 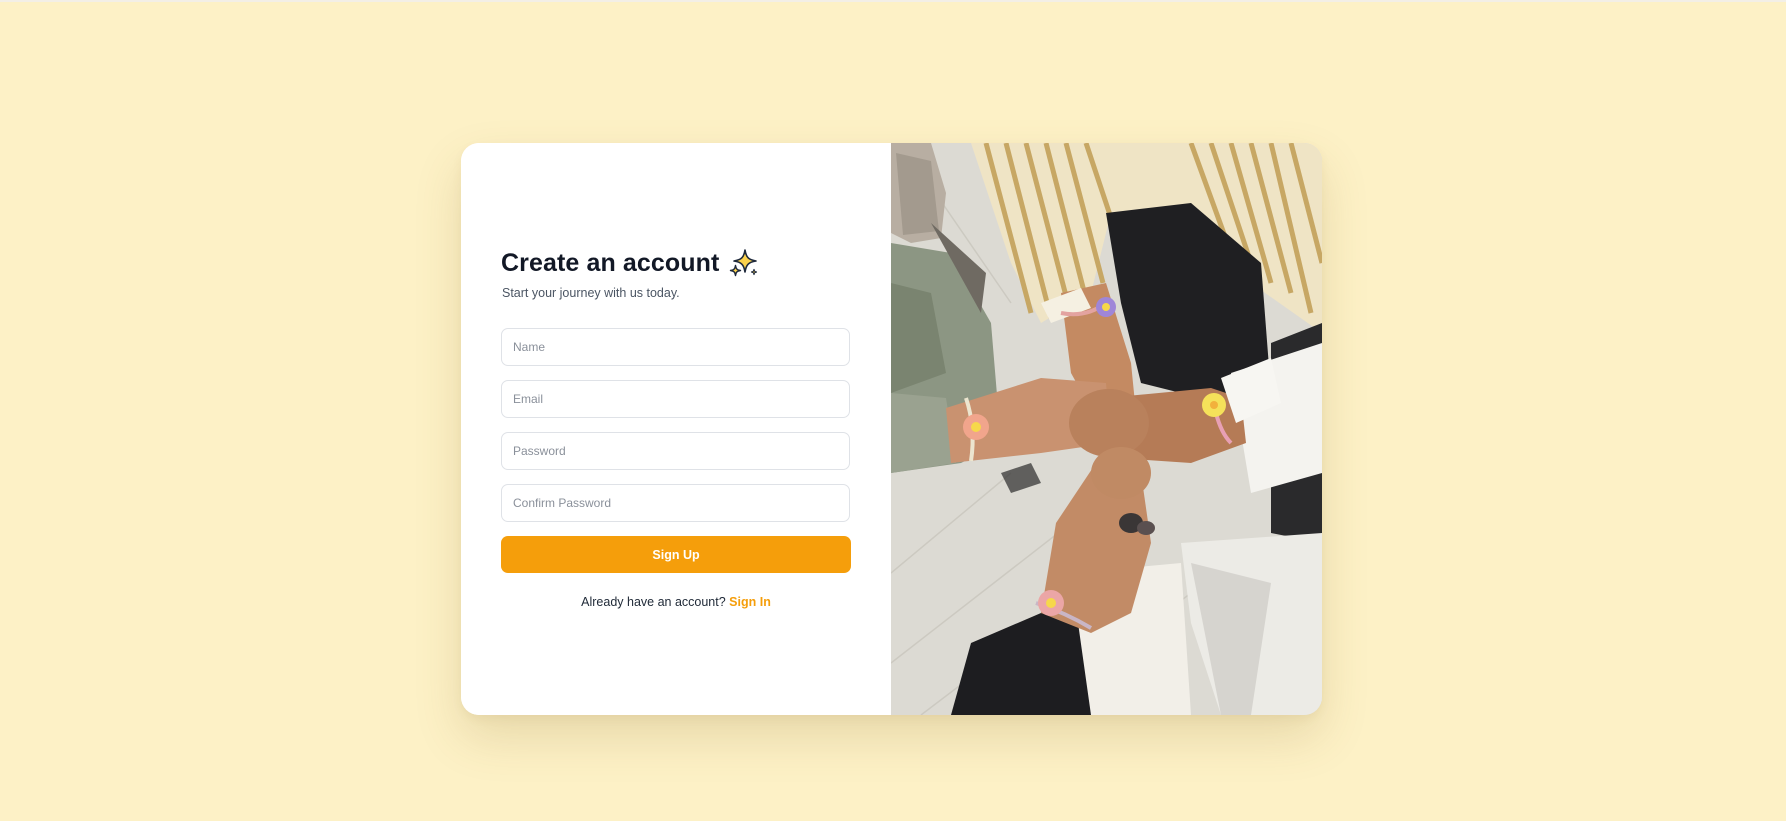 I want to click on password-input, so click(x=675, y=451).